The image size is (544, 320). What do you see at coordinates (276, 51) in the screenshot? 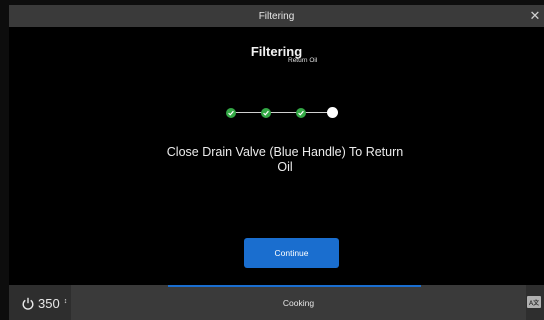
I see `page-title: Filtering` at bounding box center [276, 51].